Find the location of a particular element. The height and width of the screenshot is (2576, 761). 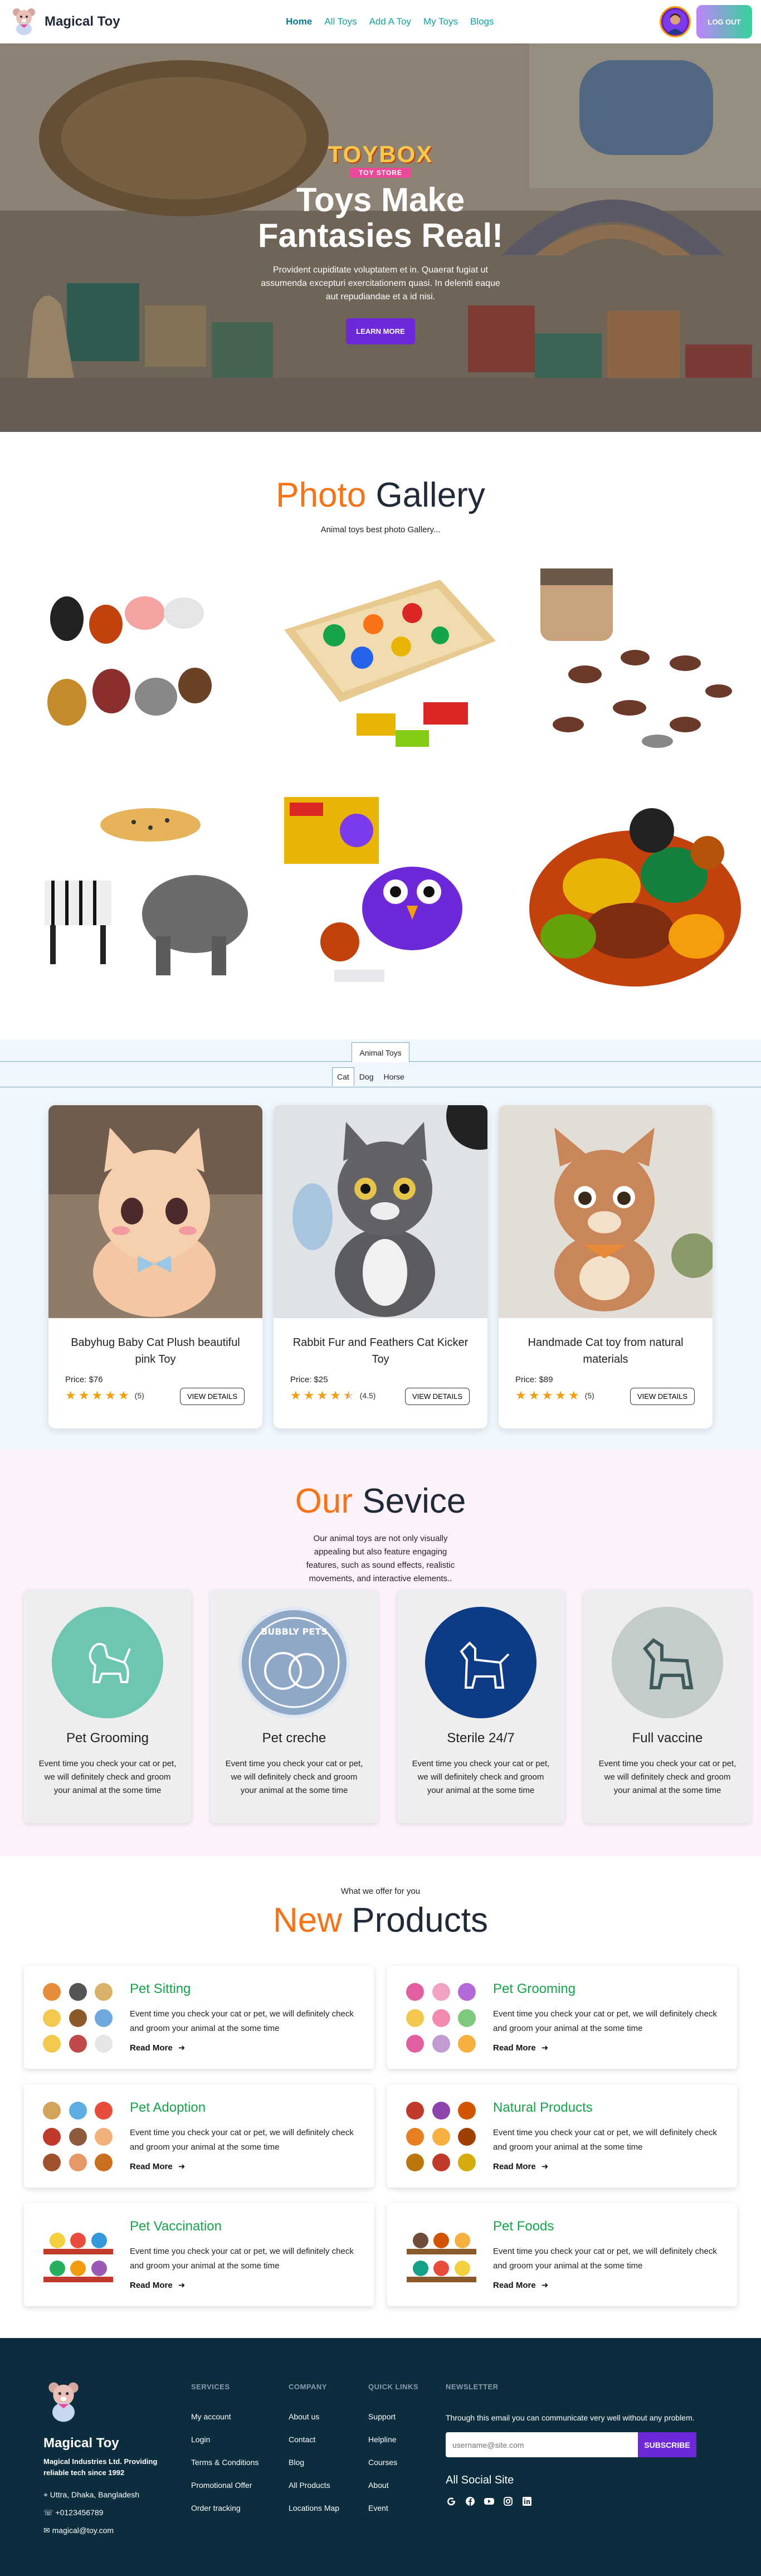

phone-icon: ☏ is located at coordinates (48, 2512).